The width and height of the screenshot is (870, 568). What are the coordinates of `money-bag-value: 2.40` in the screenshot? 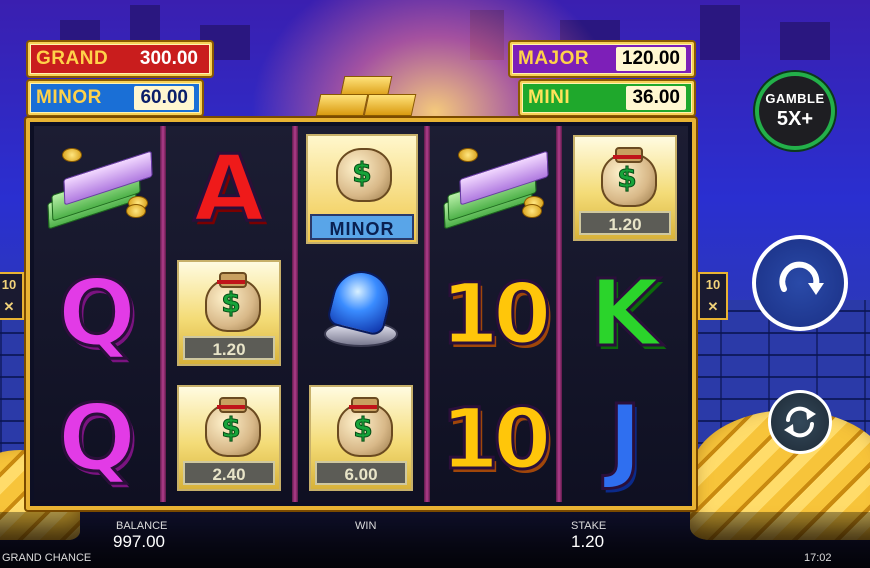 It's located at (229, 473).